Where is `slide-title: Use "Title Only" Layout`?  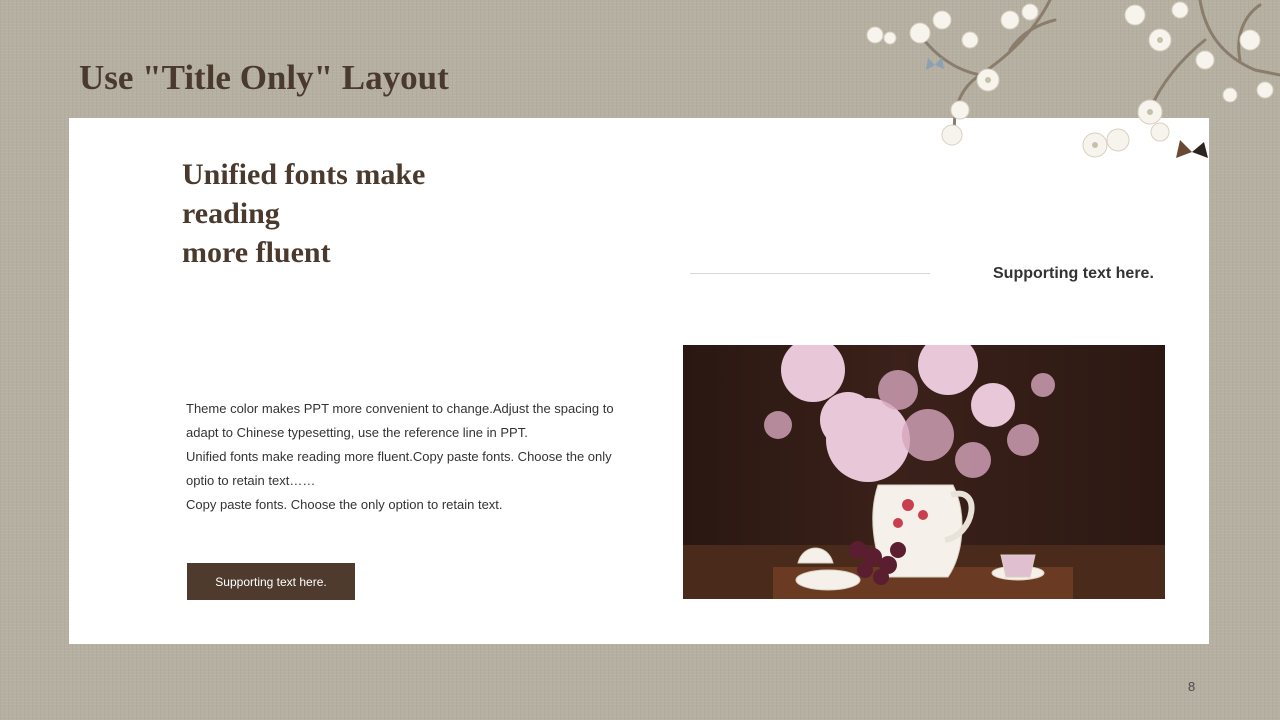
slide-title: Use "Title Only" Layout is located at coordinates (264, 77).